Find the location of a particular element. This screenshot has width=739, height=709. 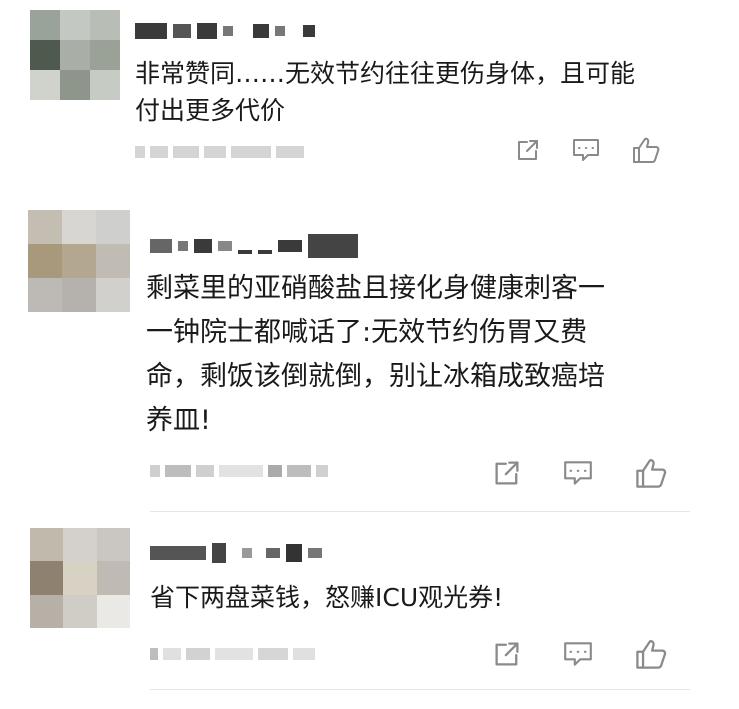

comment-text: 省下两盘菜钱，怒赚ICU观光券! is located at coordinates (327, 597).